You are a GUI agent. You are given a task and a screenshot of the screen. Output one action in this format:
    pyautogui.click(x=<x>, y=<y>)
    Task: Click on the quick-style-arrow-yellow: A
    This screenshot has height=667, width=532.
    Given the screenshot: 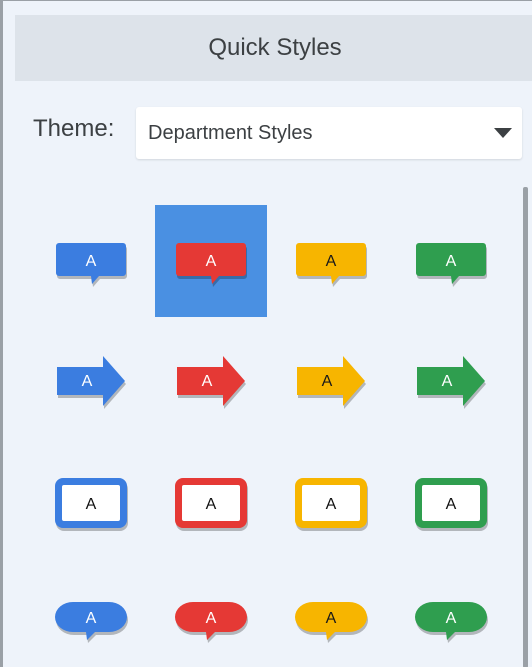 What is the action you would take?
    pyautogui.click(x=331, y=381)
    